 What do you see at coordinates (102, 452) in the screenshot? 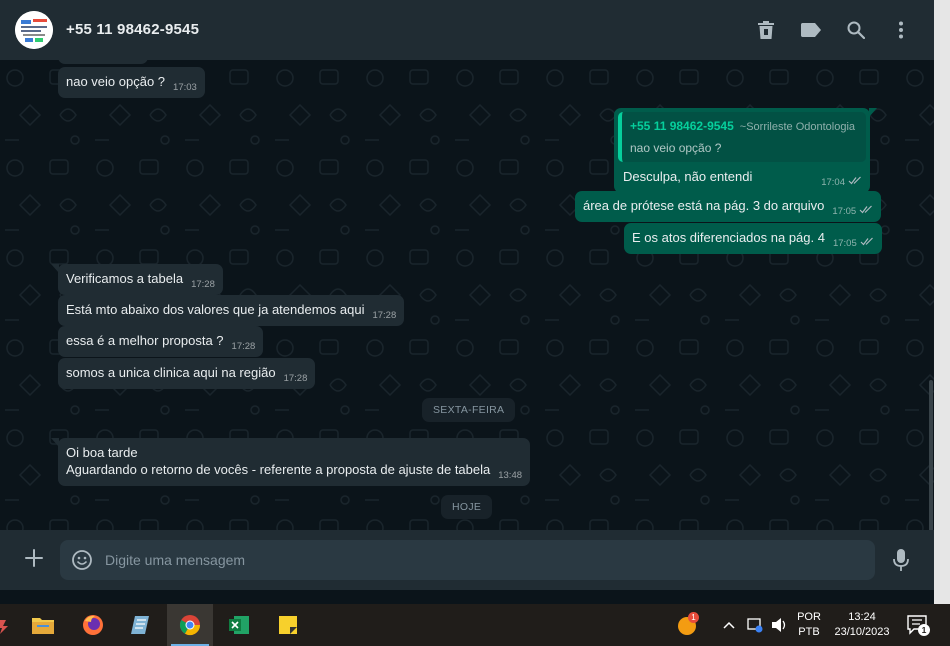
I see `message-text-line: Oi boa tarde` at bounding box center [102, 452].